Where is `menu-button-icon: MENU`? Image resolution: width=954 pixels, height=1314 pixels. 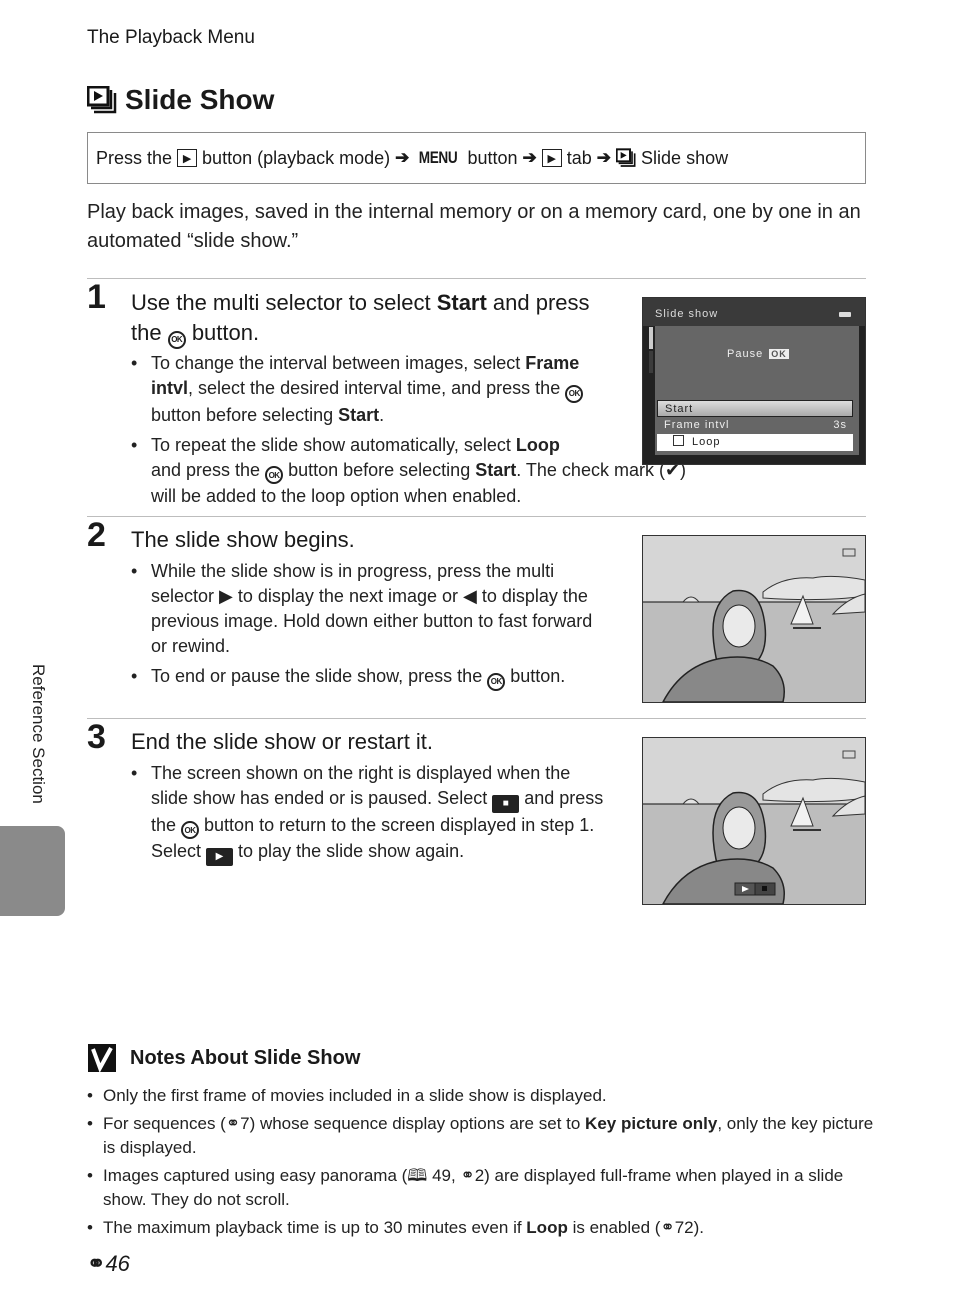 menu-button-icon: MENU is located at coordinates (438, 157).